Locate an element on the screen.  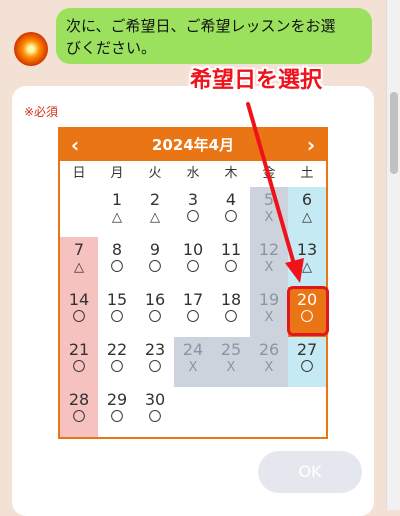
weekday-label: 月 is located at coordinates (117, 173).